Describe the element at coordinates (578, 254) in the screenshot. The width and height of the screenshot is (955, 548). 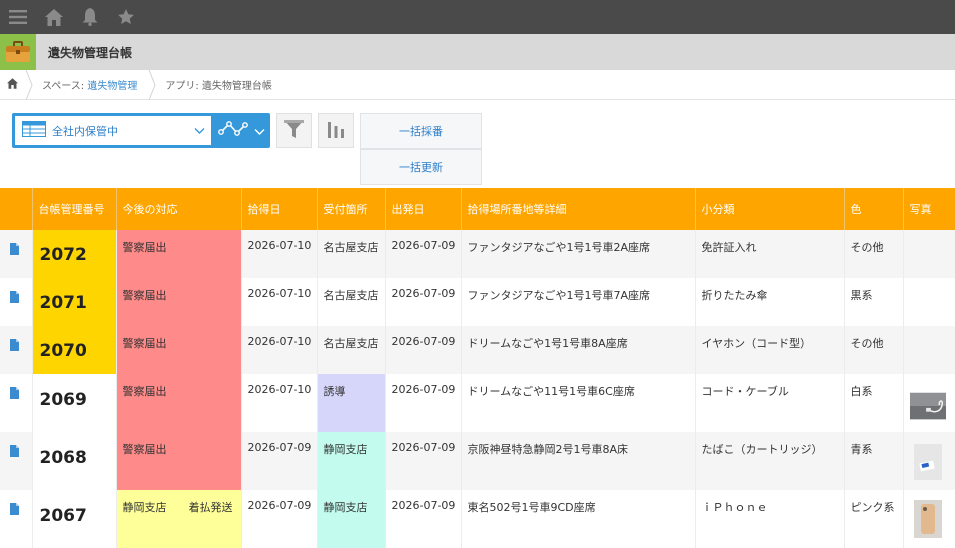
I see `found-place: ファンタジアなごや1号1号車2A座席` at that location.